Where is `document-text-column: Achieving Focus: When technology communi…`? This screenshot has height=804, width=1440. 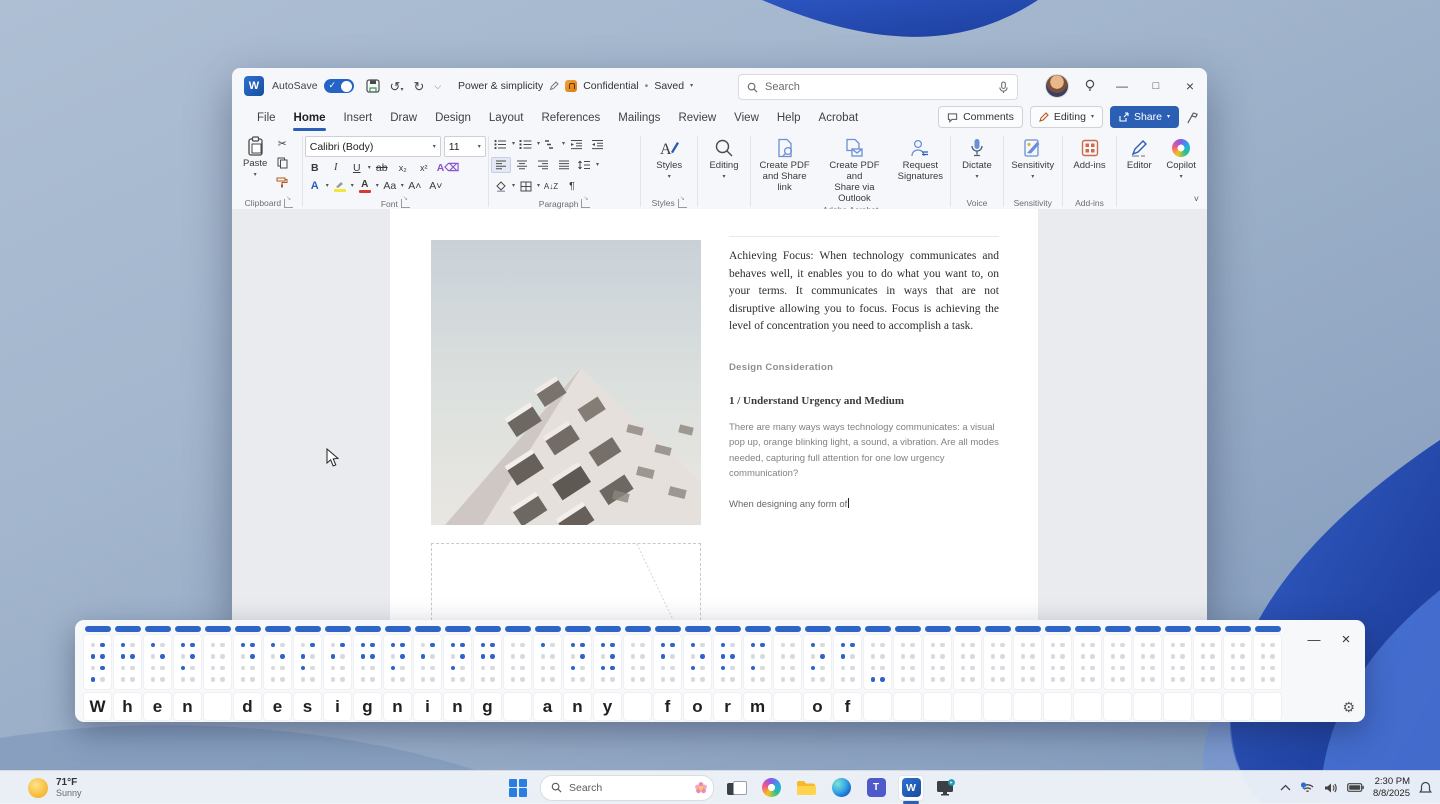
document-text-column: Achieving Focus: When technology communi… is located at coordinates (864, 373).